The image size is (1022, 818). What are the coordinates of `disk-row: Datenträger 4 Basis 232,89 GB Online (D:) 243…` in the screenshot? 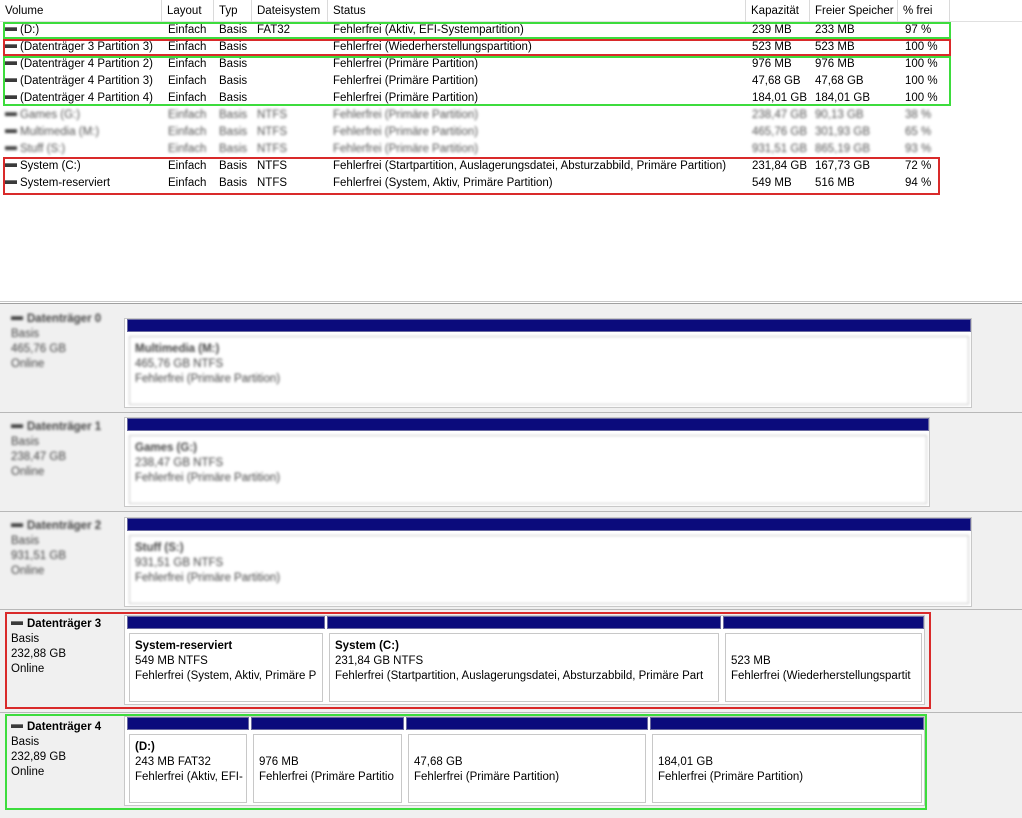 It's located at (511, 765).